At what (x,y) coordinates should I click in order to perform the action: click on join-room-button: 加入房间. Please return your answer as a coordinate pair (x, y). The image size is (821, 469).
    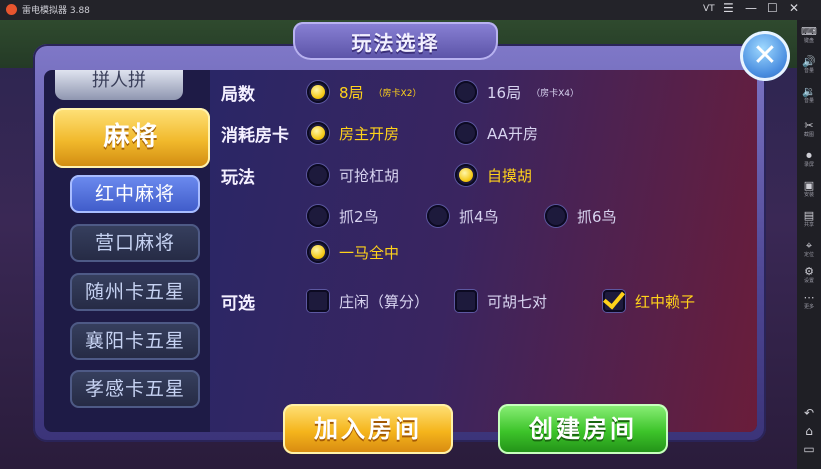
    Looking at the image, I should click on (368, 429).